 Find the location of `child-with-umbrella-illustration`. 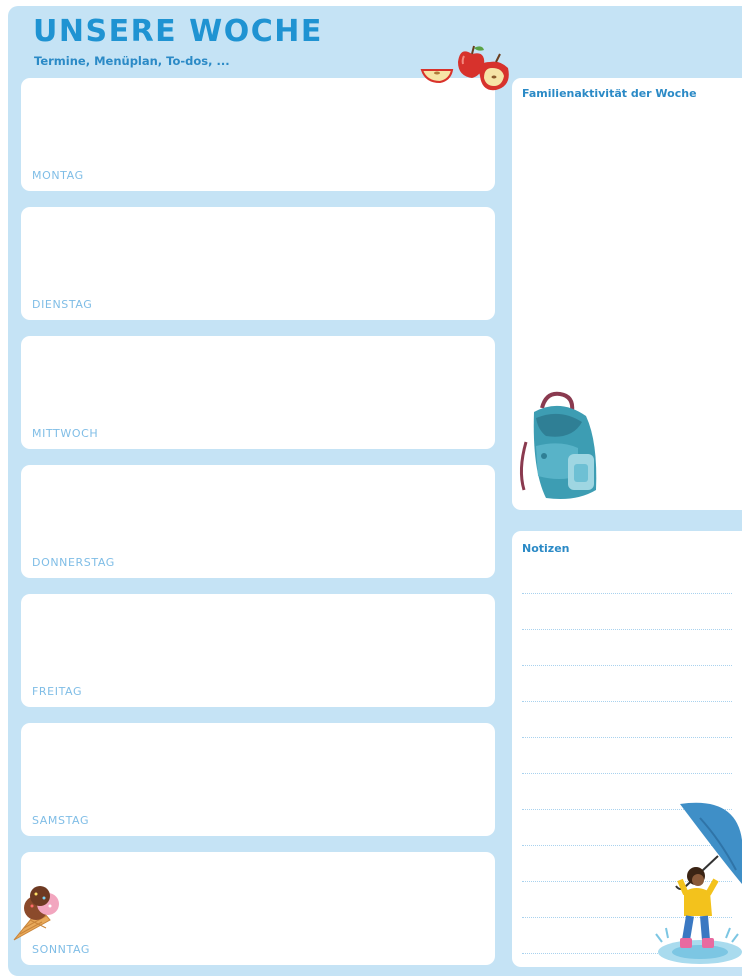

child-with-umbrella-illustration is located at coordinates (698, 883).